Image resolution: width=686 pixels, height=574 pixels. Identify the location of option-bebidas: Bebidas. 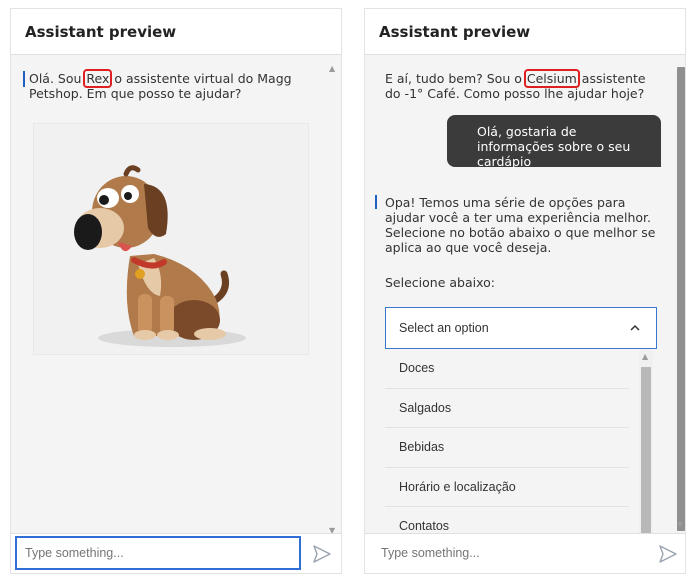
(507, 448).